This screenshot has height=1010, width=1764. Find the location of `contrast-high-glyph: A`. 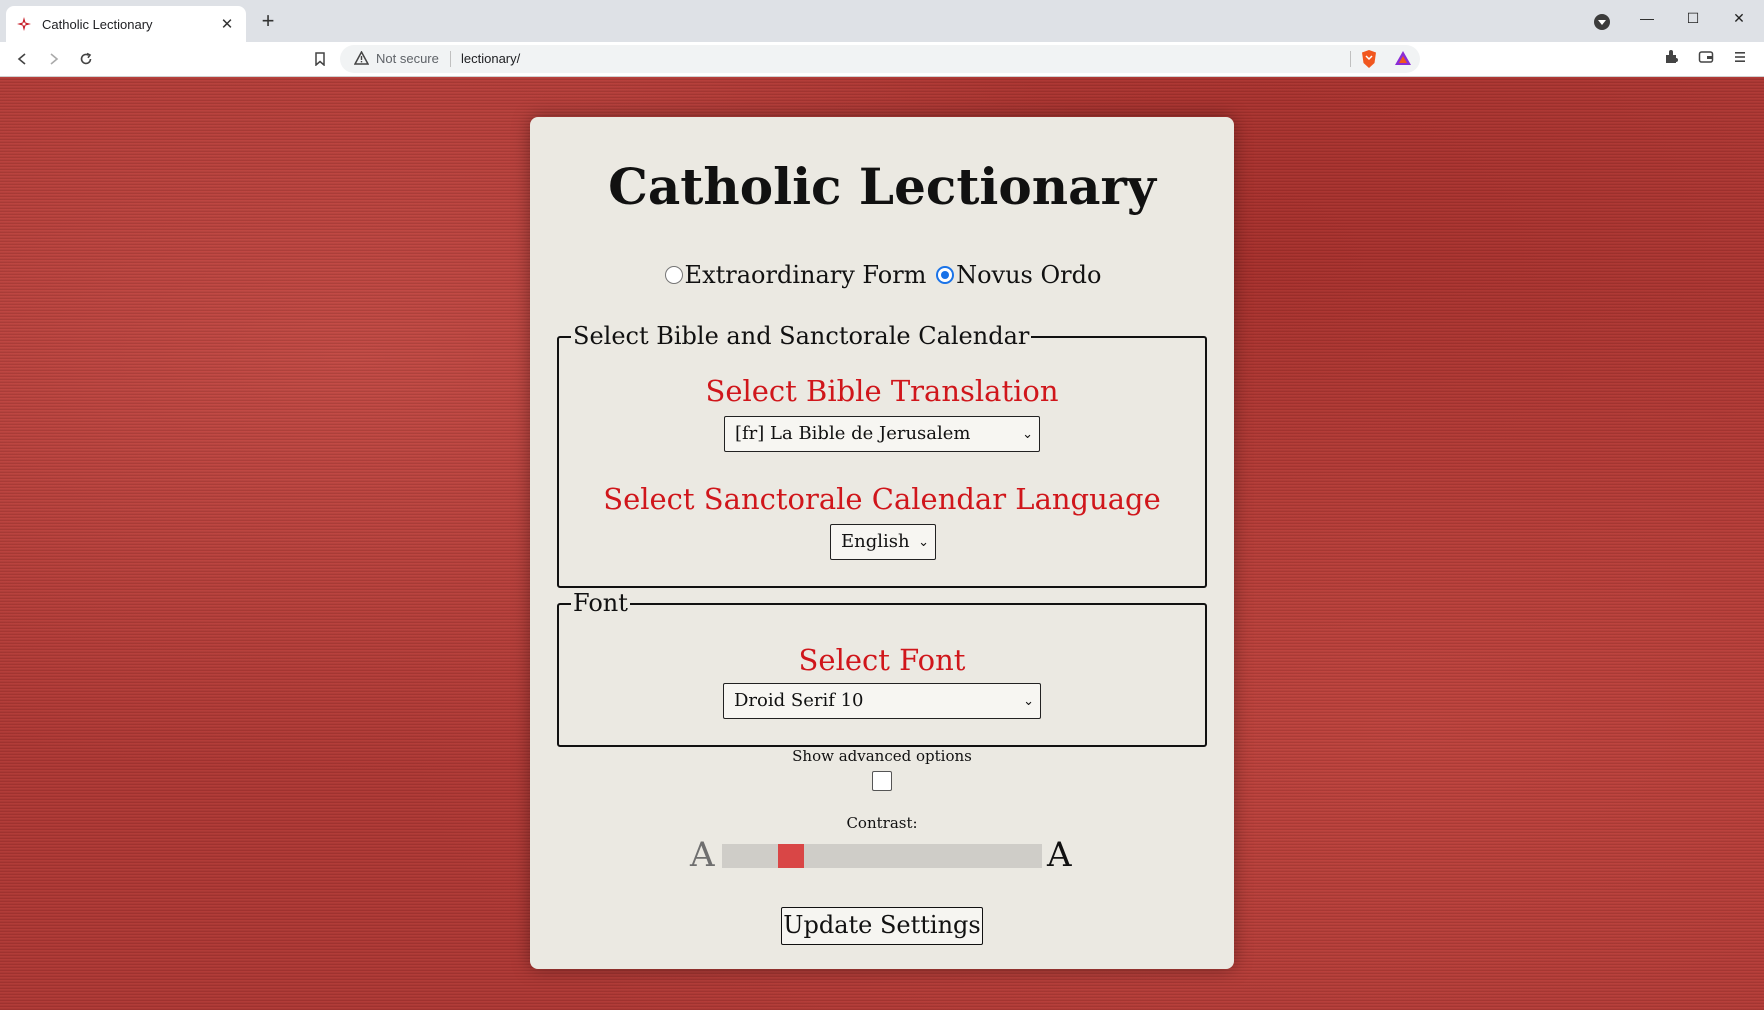

contrast-high-glyph: A is located at coordinates (1059, 855).